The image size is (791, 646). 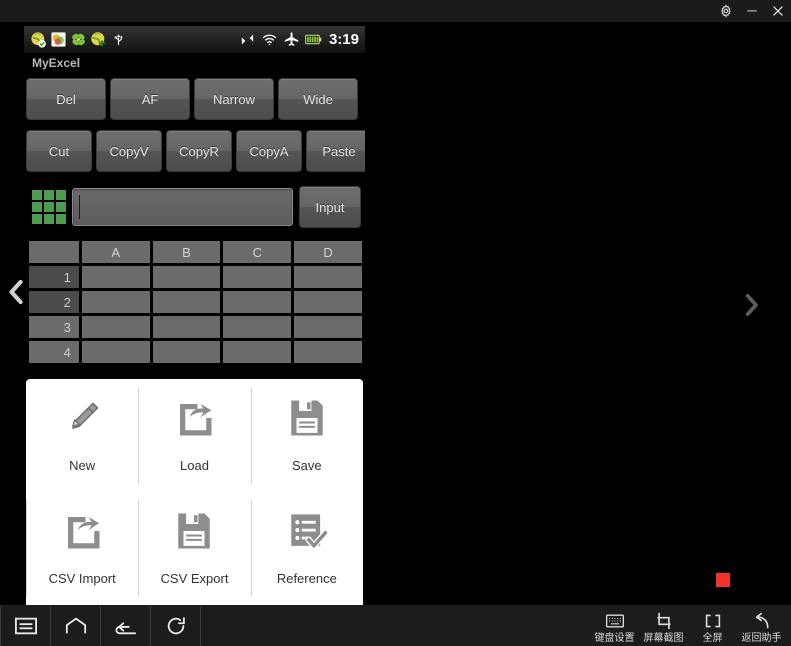 What do you see at coordinates (335, 151) in the screenshot?
I see `paste-button: Paste` at bounding box center [335, 151].